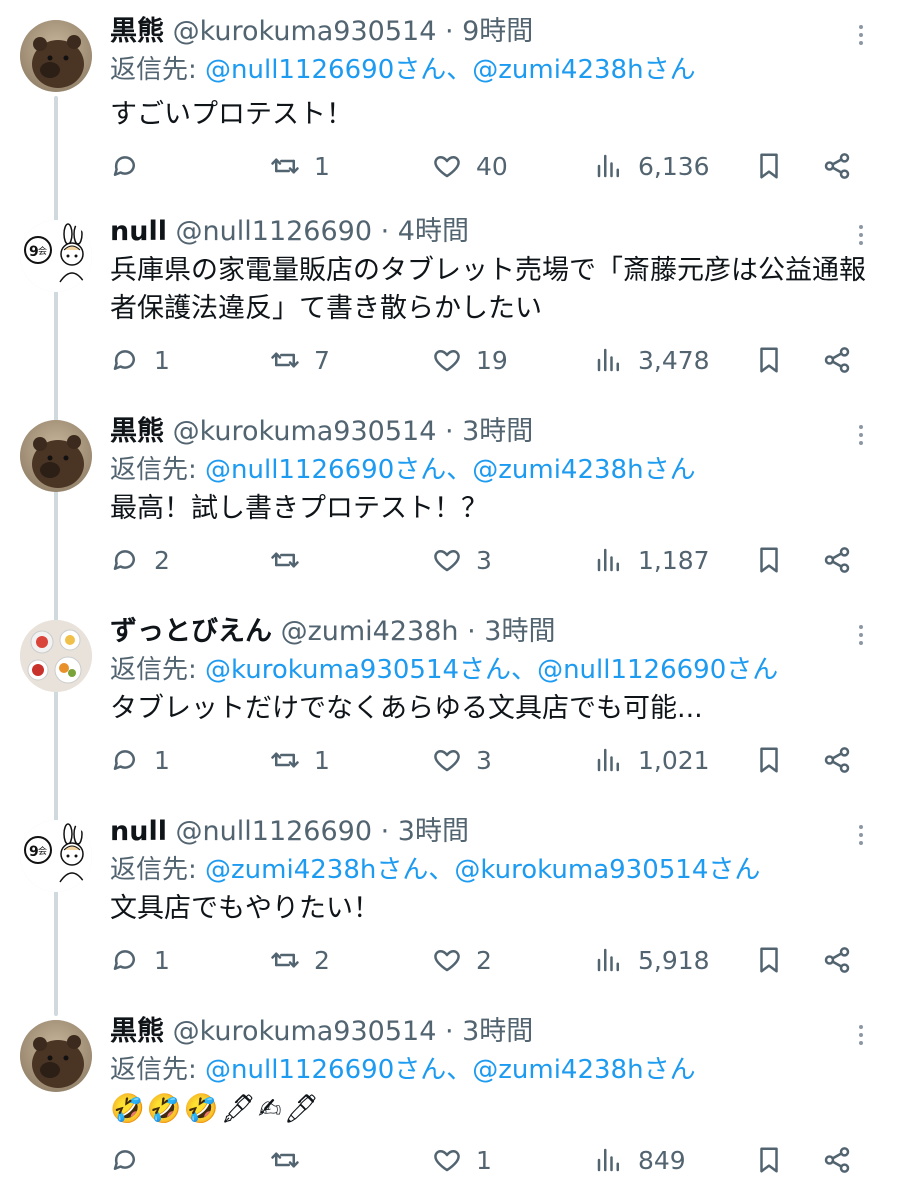  What do you see at coordinates (300, 360) in the screenshot?
I see `retweet-button: 7` at bounding box center [300, 360].